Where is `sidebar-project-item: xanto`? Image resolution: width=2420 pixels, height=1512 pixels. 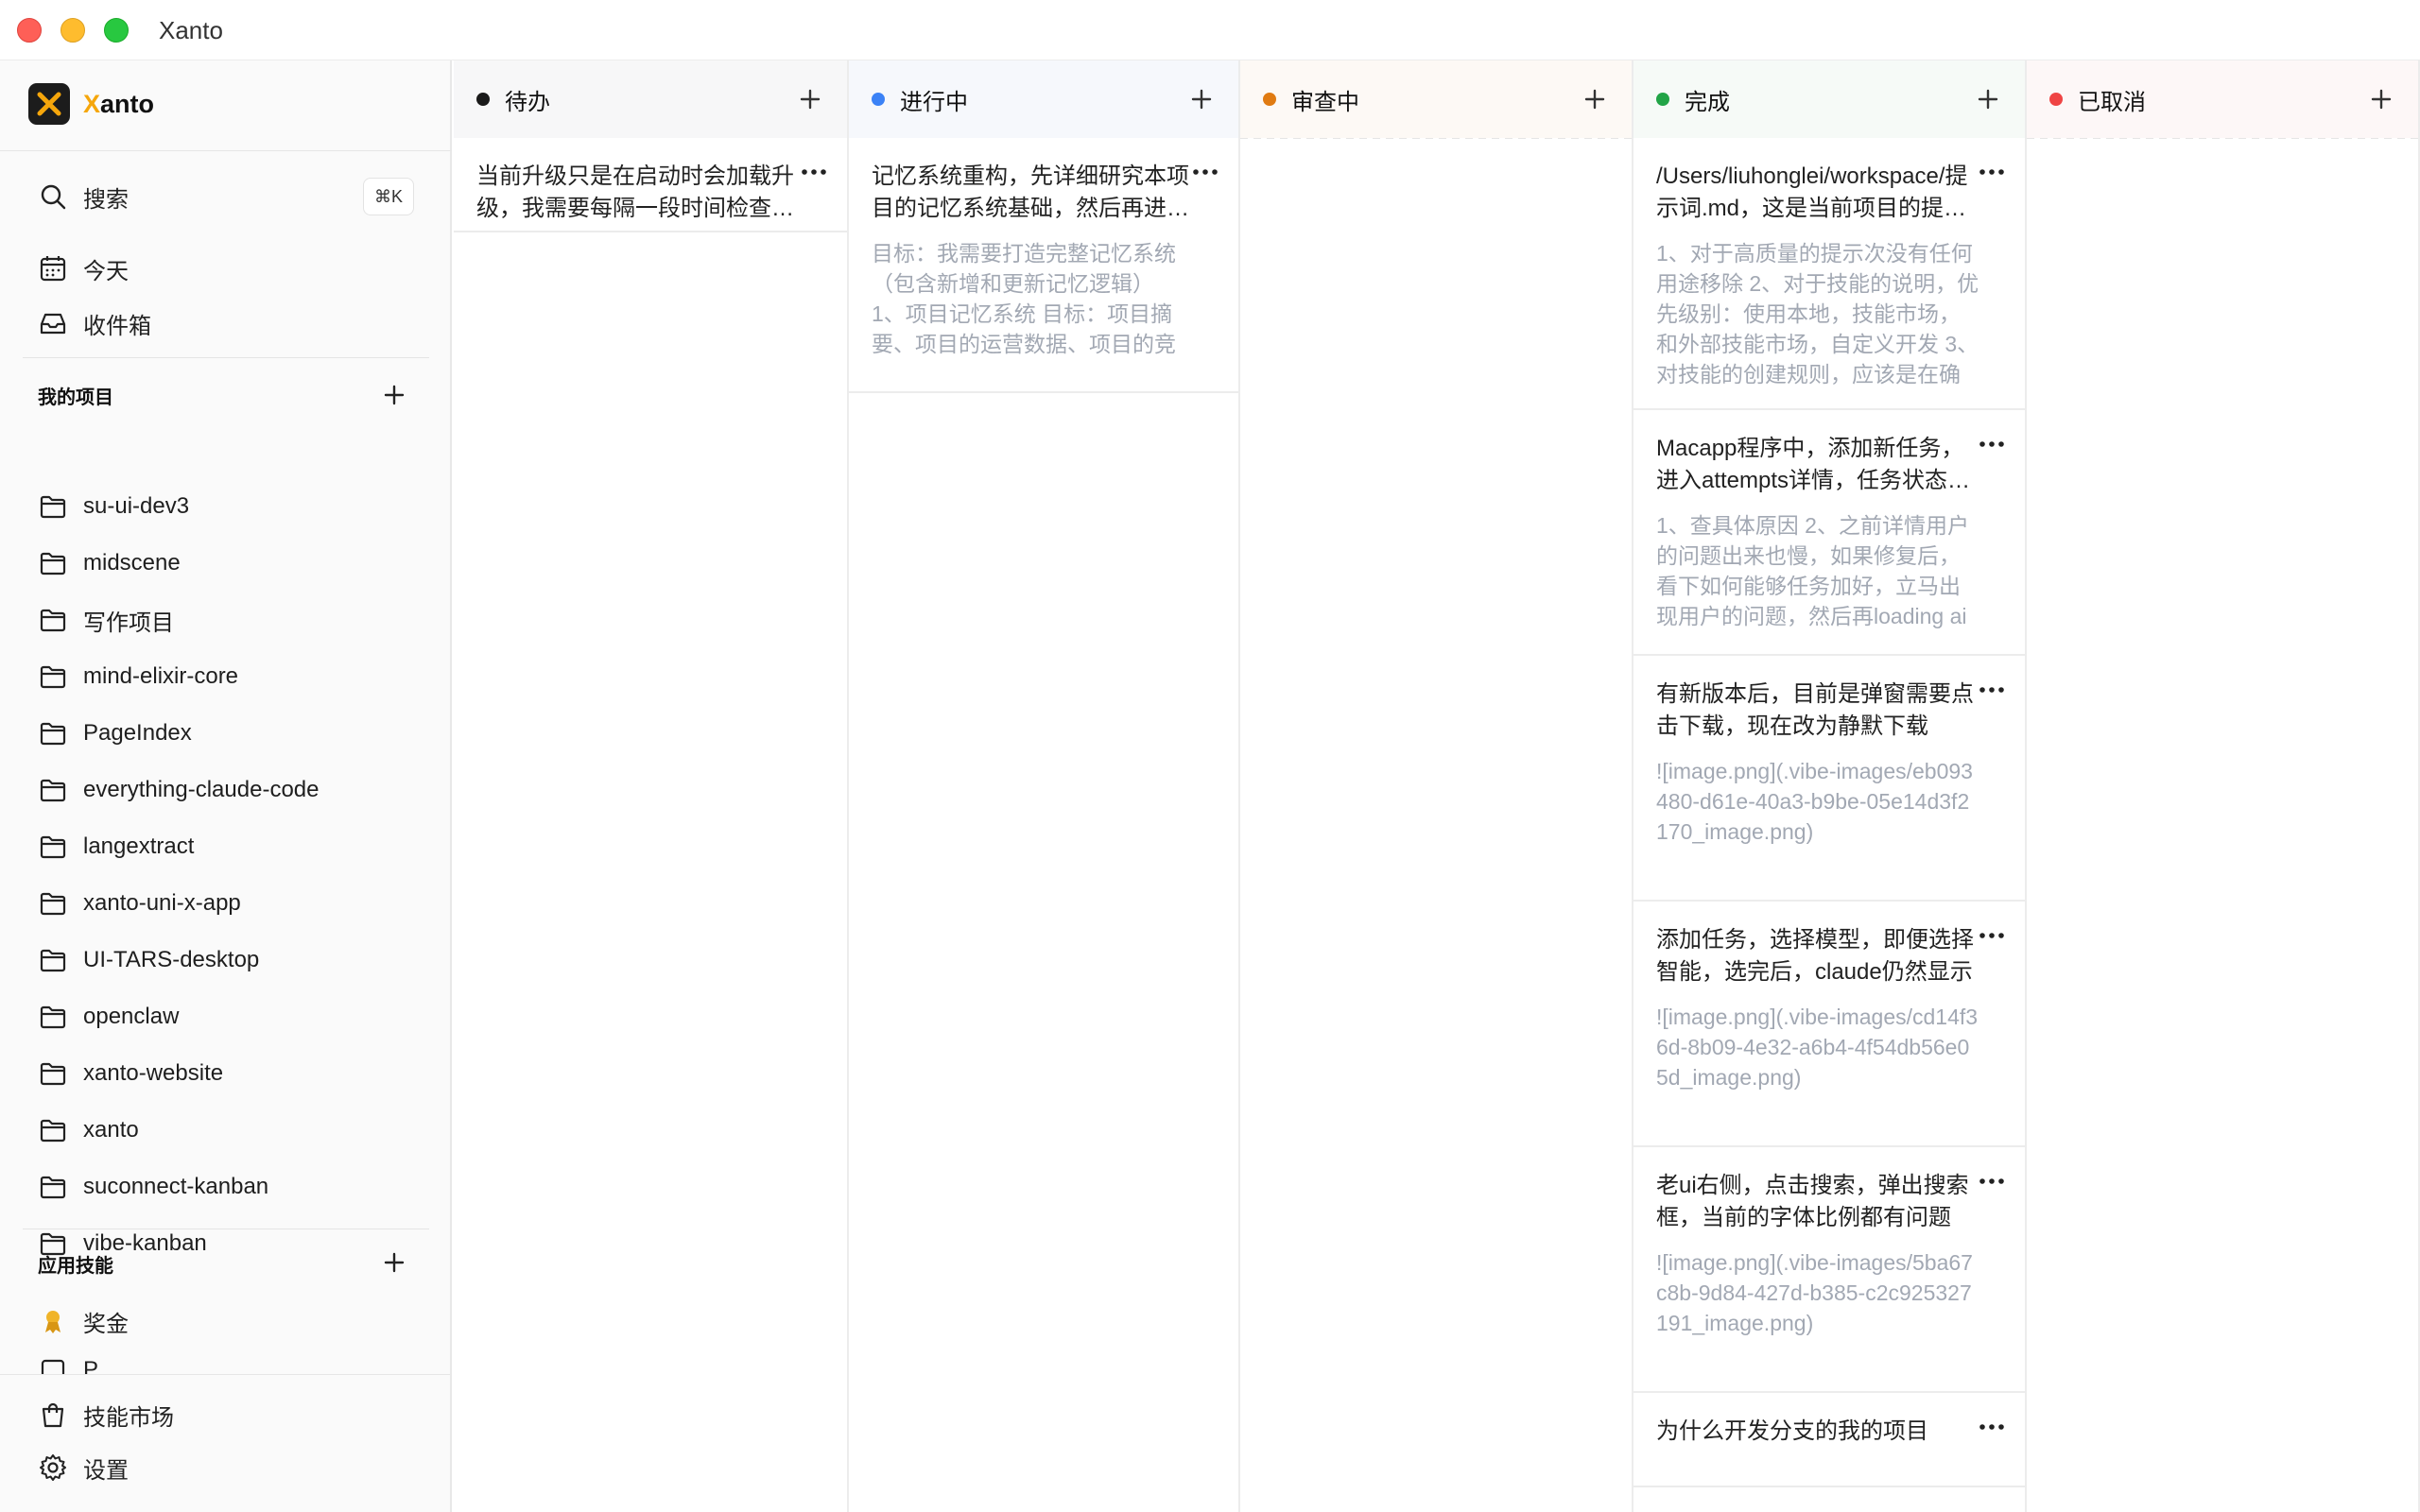
sidebar-project-item: xanto is located at coordinates (88, 1130).